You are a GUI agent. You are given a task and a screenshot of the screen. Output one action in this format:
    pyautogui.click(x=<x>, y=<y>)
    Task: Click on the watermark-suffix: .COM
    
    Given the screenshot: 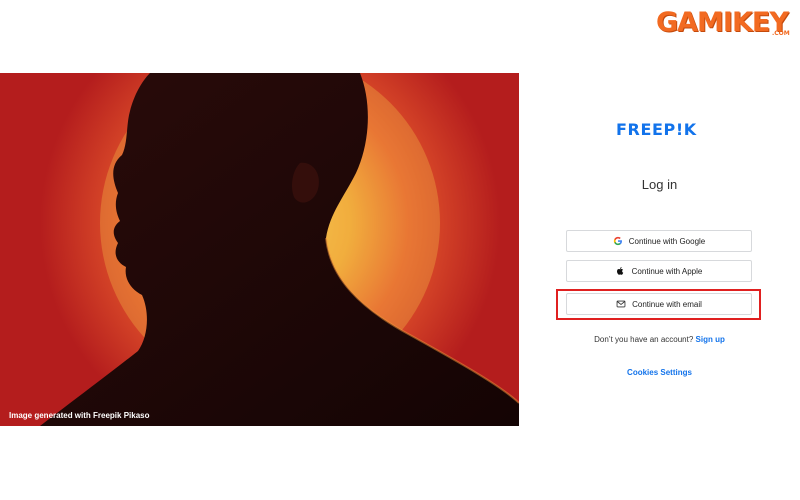 What is the action you would take?
    pyautogui.click(x=781, y=33)
    